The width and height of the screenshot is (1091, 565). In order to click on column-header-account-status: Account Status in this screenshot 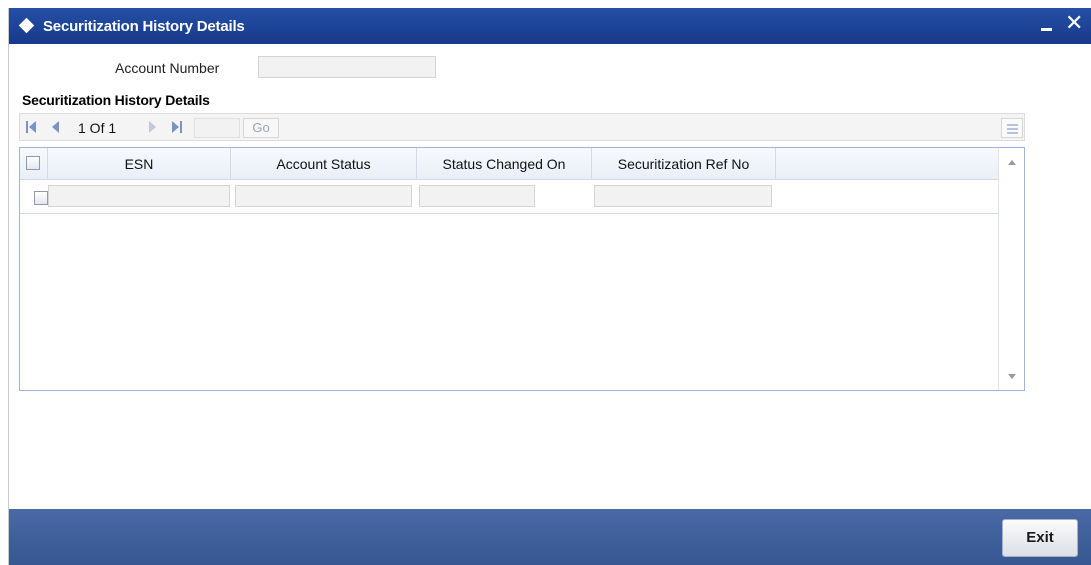, I will do `click(324, 164)`.